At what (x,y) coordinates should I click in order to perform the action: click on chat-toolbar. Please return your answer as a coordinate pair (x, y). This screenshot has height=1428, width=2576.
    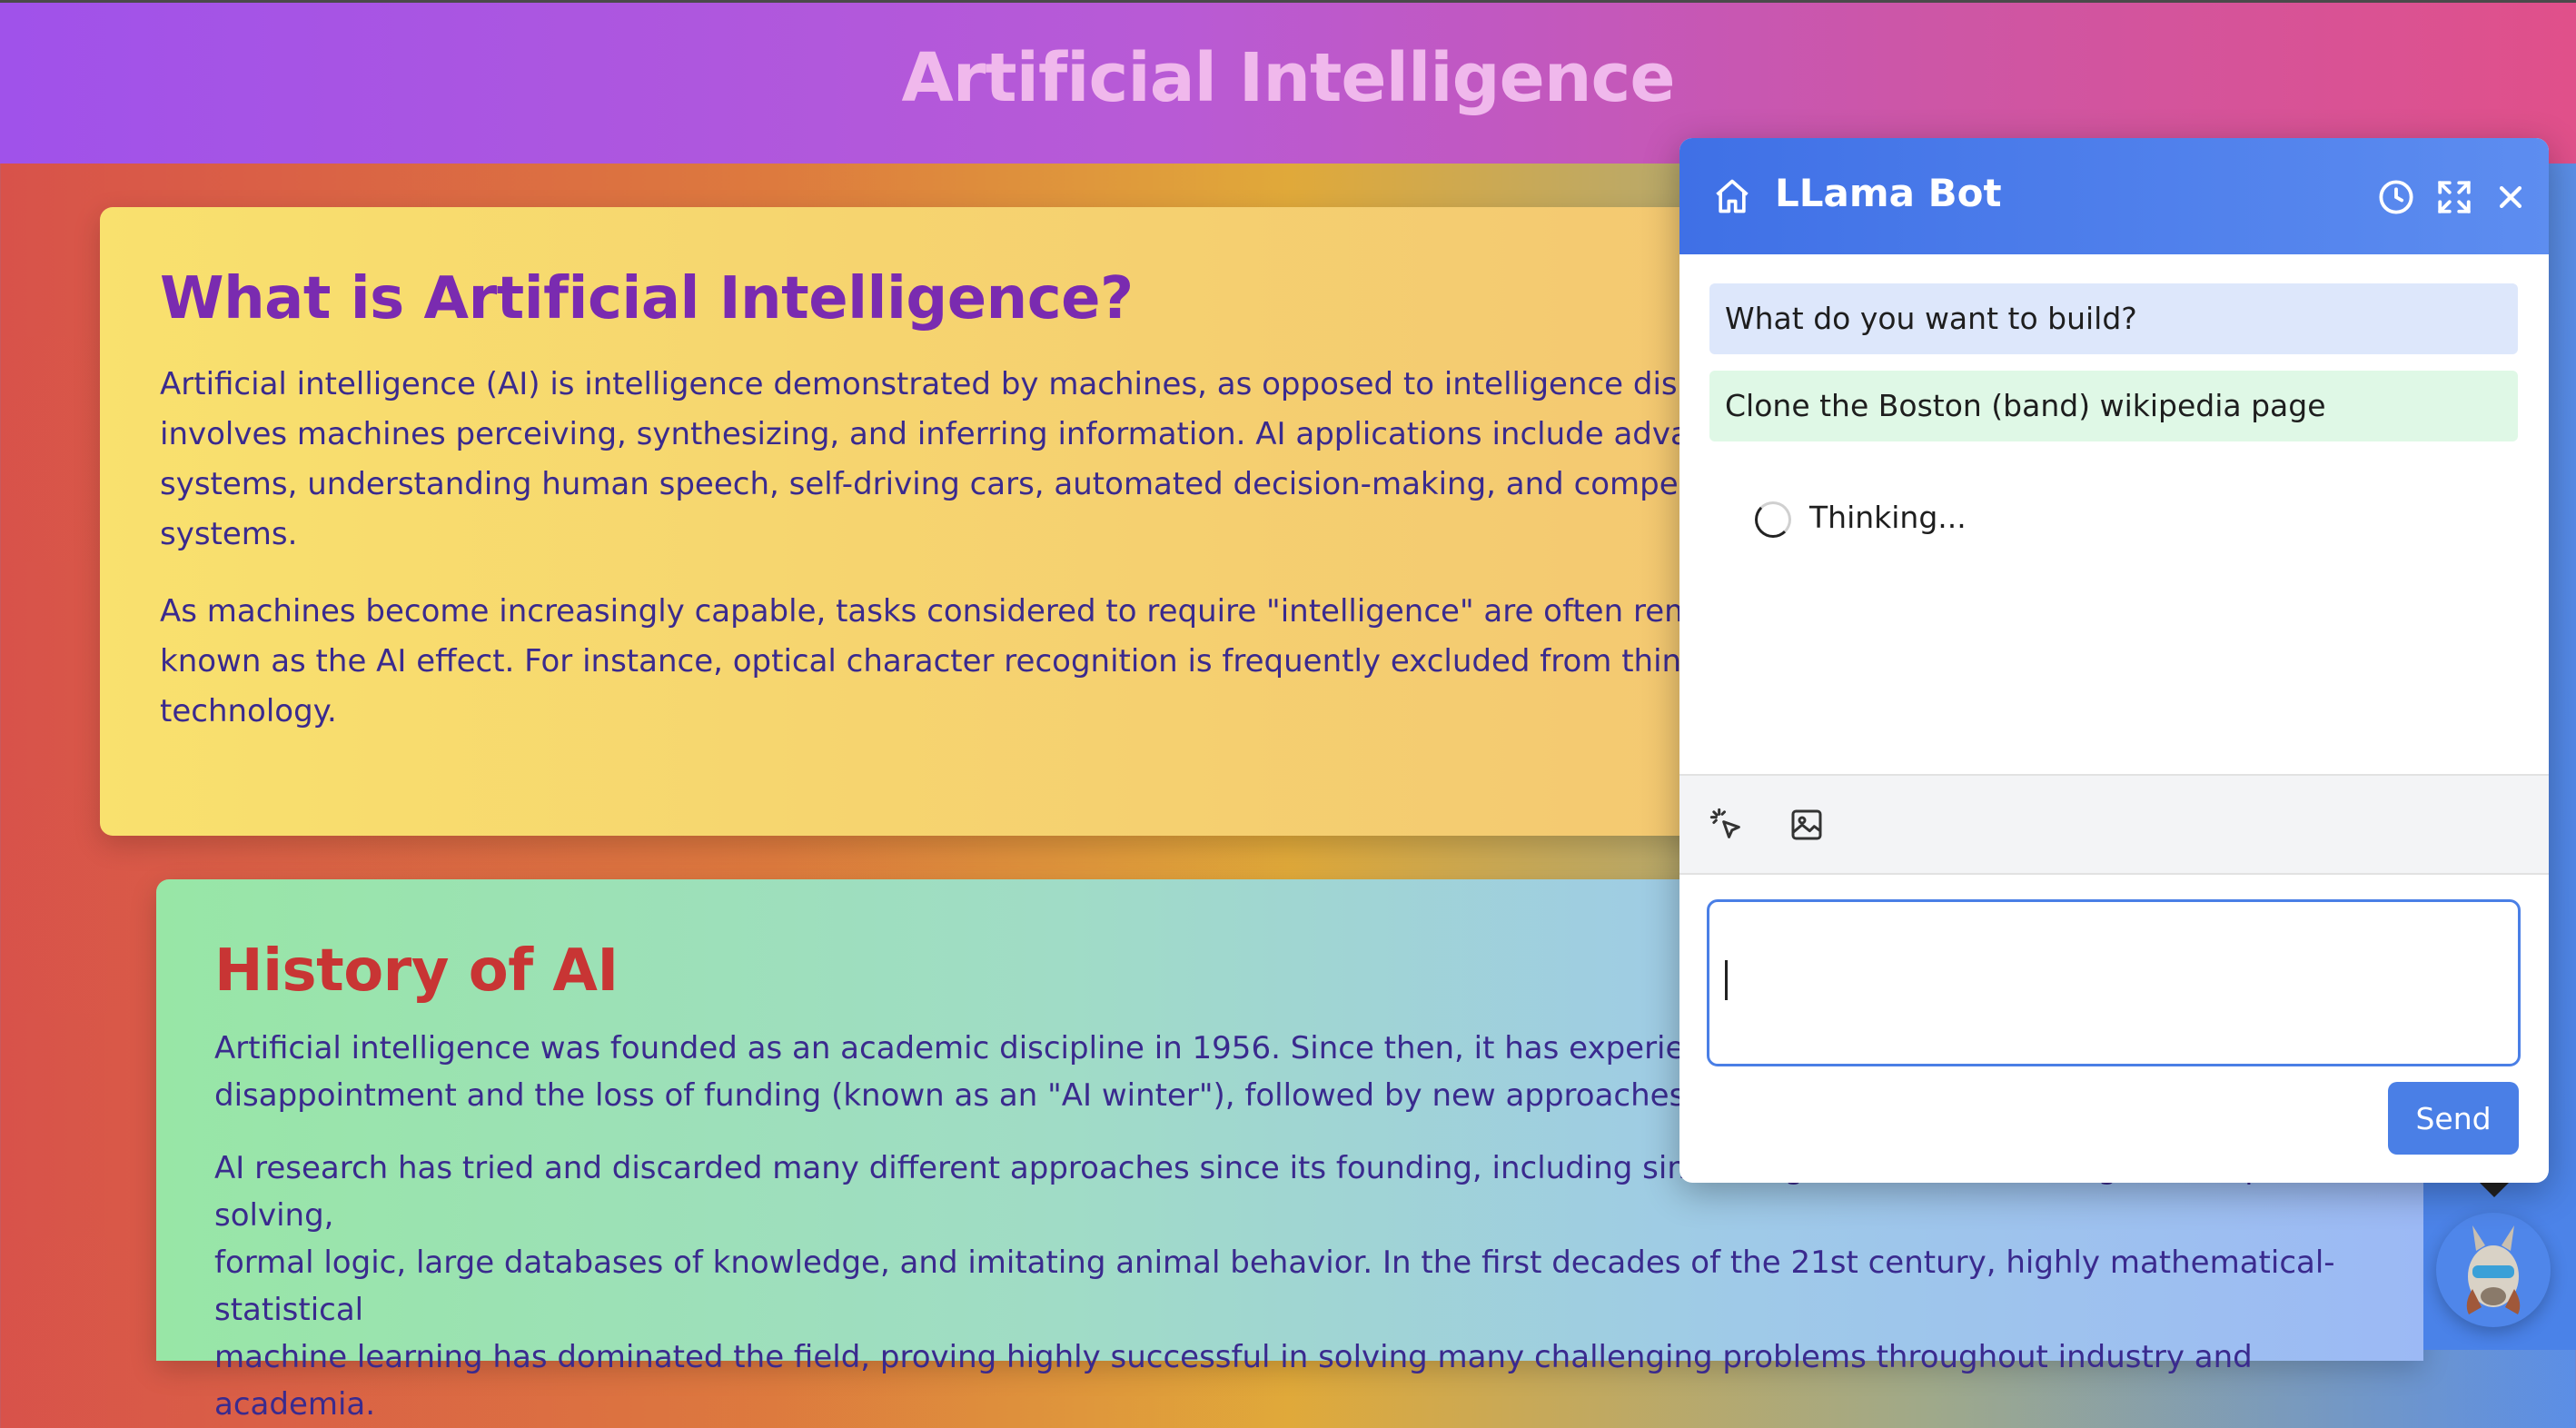
    Looking at the image, I should click on (2114, 824).